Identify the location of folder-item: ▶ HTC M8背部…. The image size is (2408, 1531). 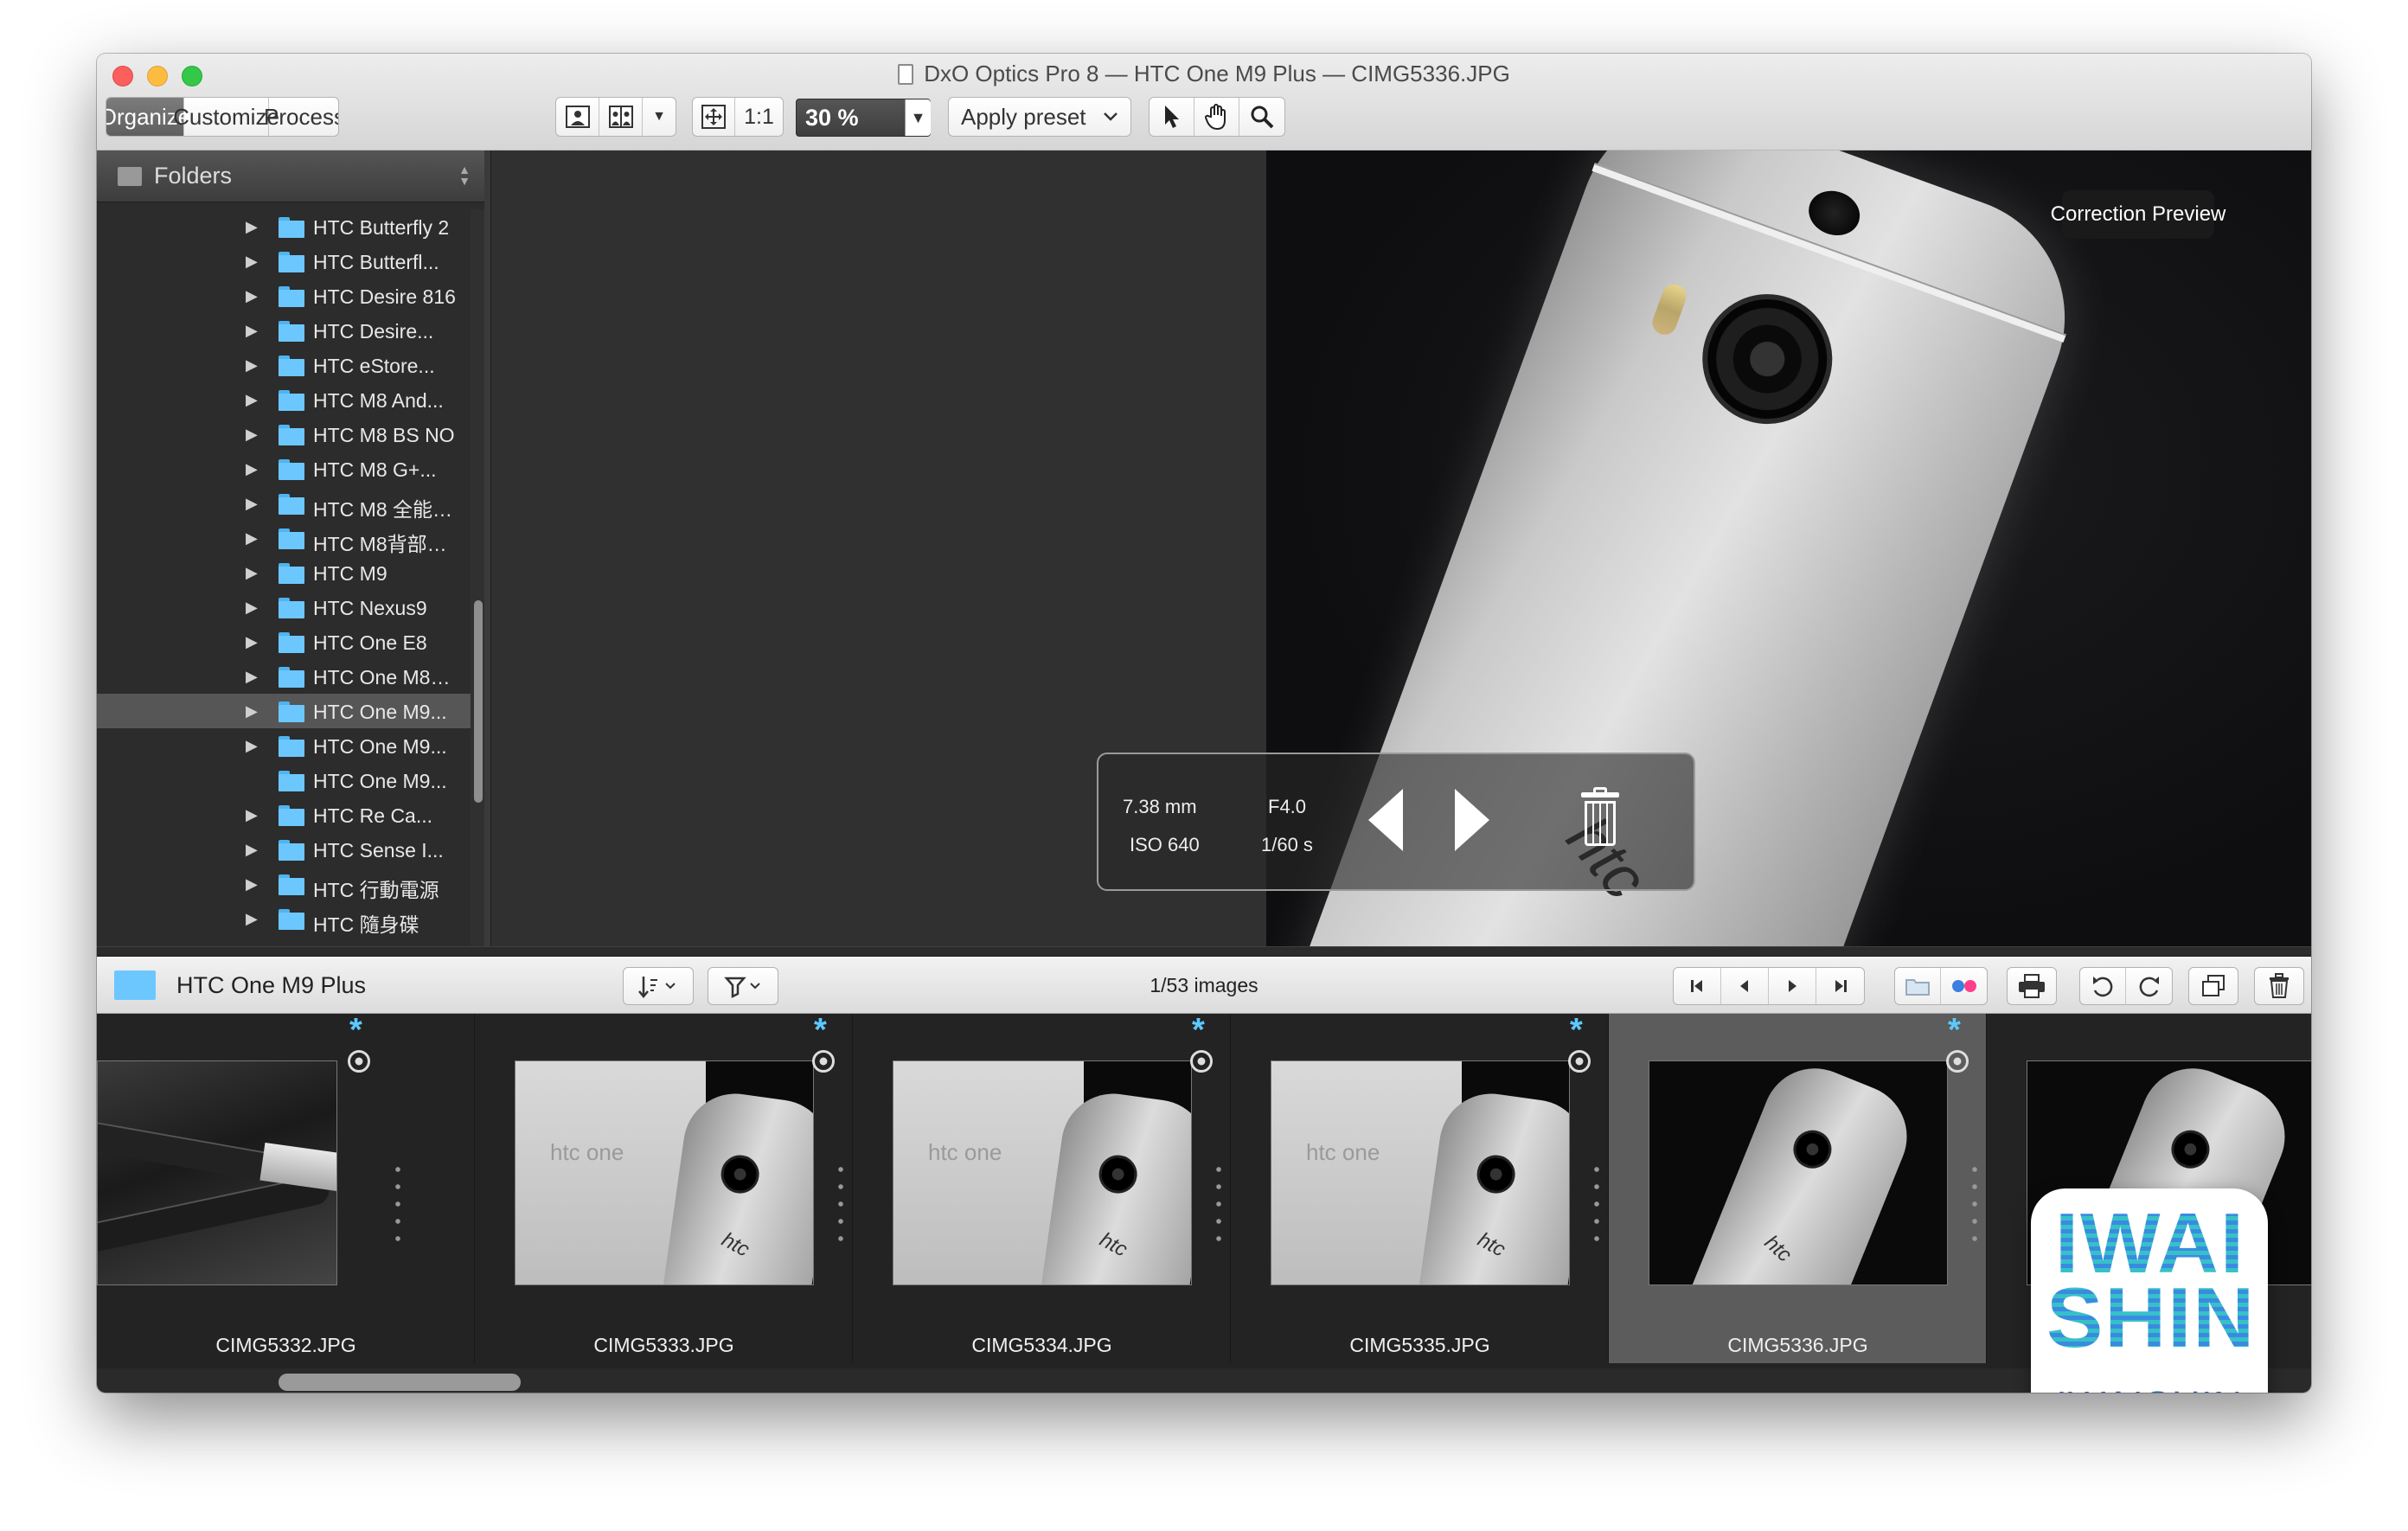
(285, 538).